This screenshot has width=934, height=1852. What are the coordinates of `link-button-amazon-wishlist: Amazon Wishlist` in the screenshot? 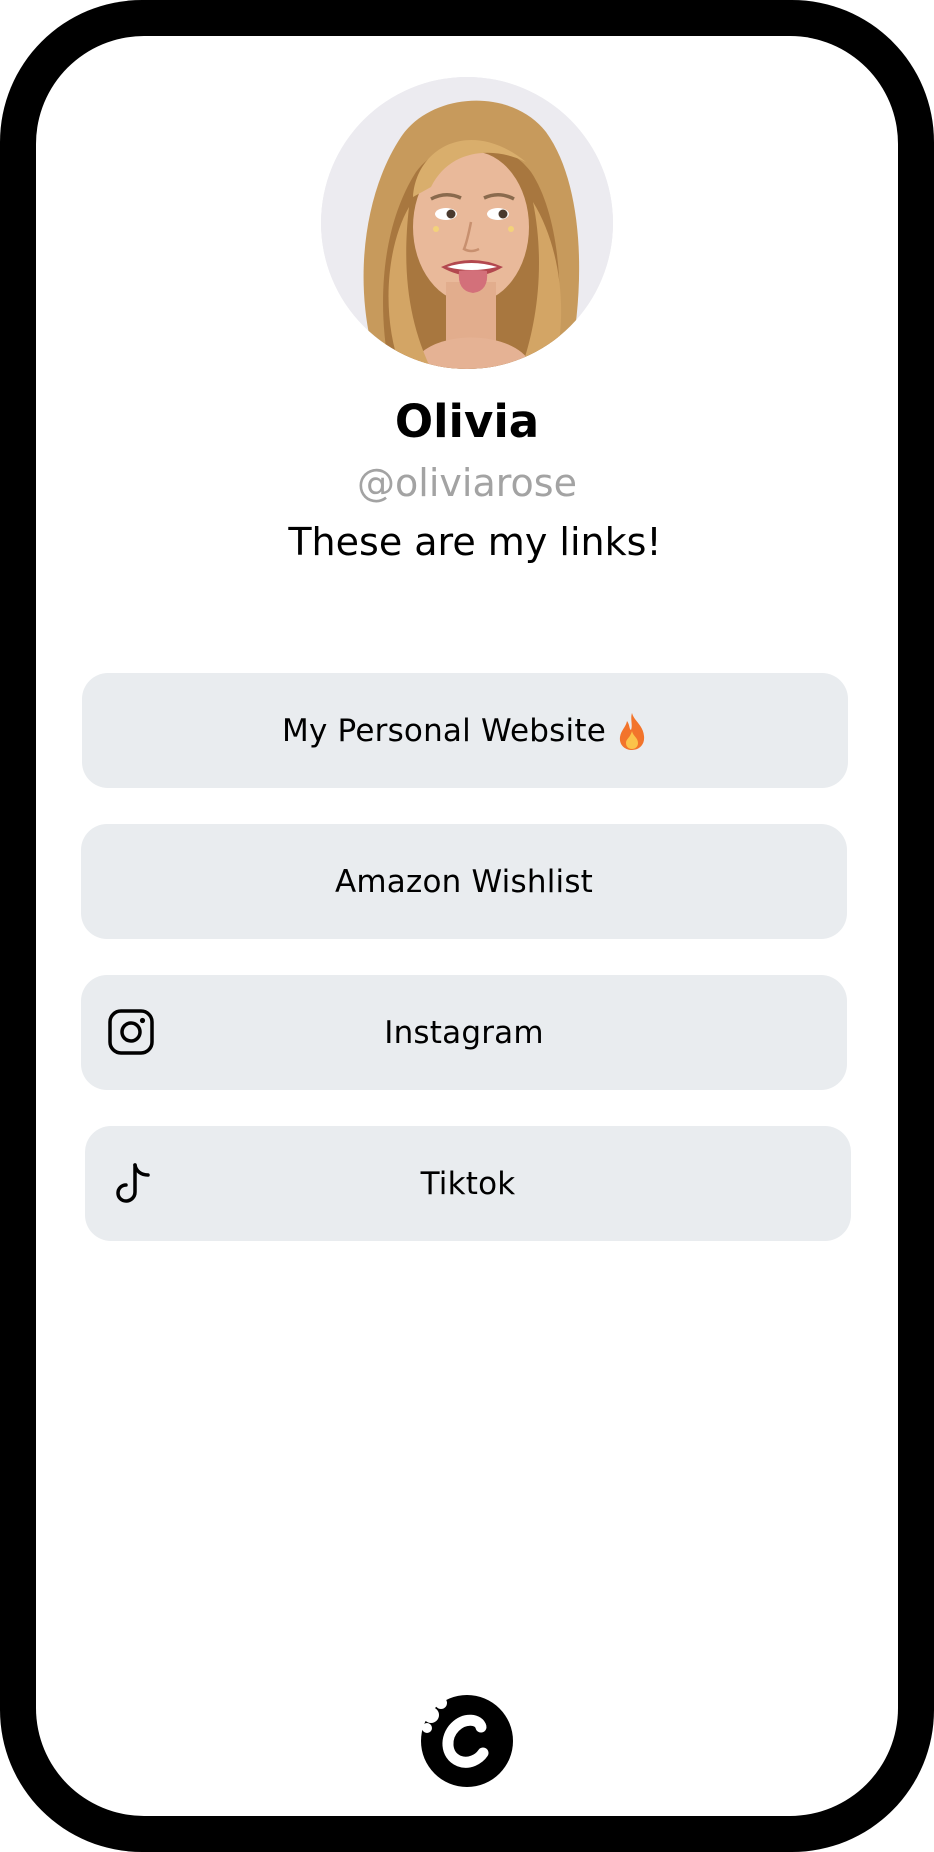 It's located at (464, 881).